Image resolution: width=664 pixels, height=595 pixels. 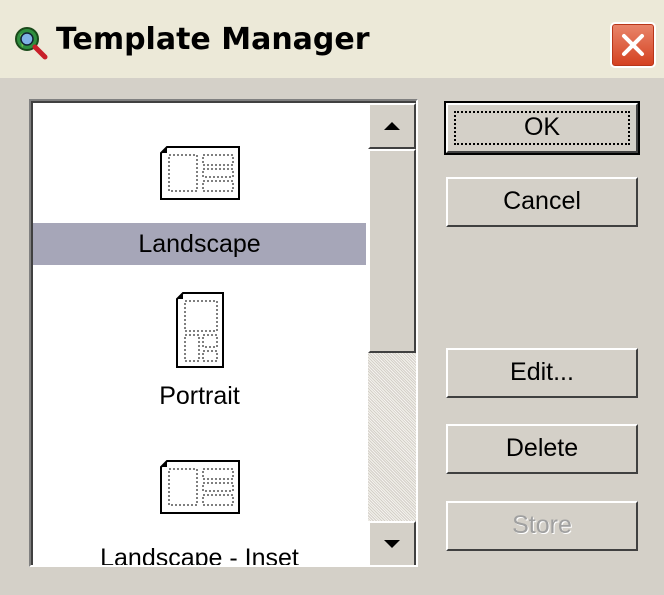 What do you see at coordinates (200, 487) in the screenshot?
I see `landscape-inset-template-icon` at bounding box center [200, 487].